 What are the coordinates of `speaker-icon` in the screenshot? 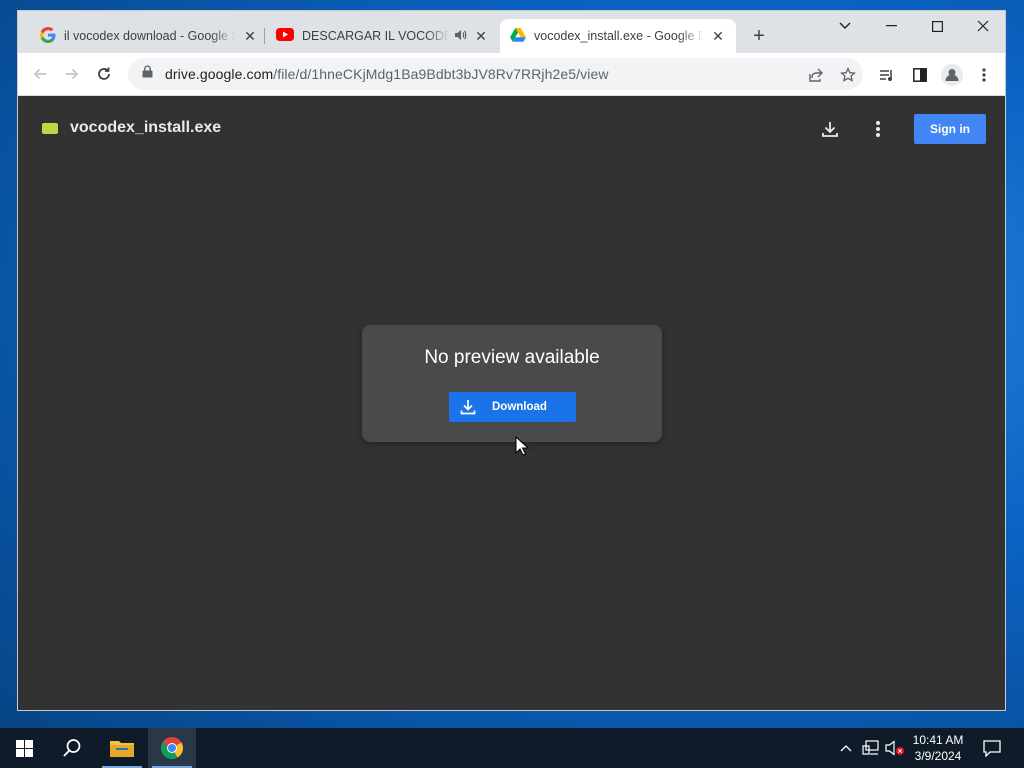 It's located at (460, 36).